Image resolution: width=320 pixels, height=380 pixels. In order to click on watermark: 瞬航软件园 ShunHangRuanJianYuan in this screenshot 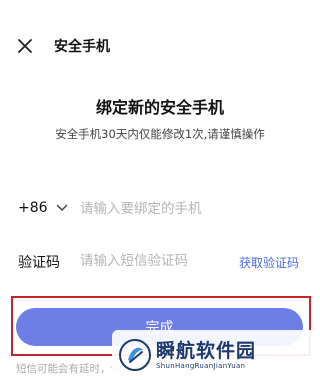, I will do `click(216, 355)`.